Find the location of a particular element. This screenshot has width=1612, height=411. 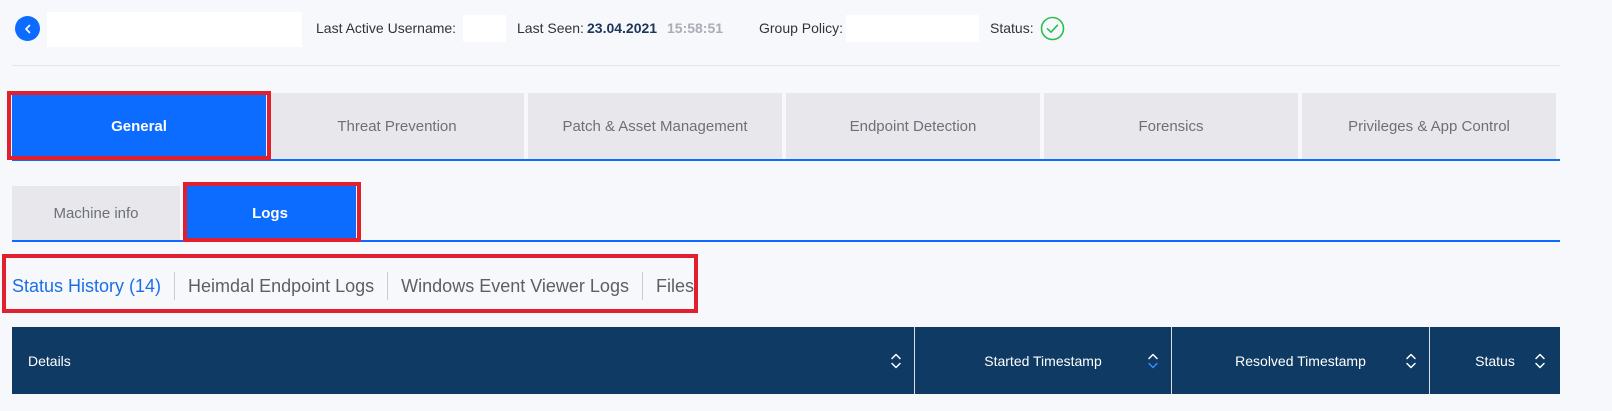

last-seen-time: 15:58:51 is located at coordinates (695, 28).